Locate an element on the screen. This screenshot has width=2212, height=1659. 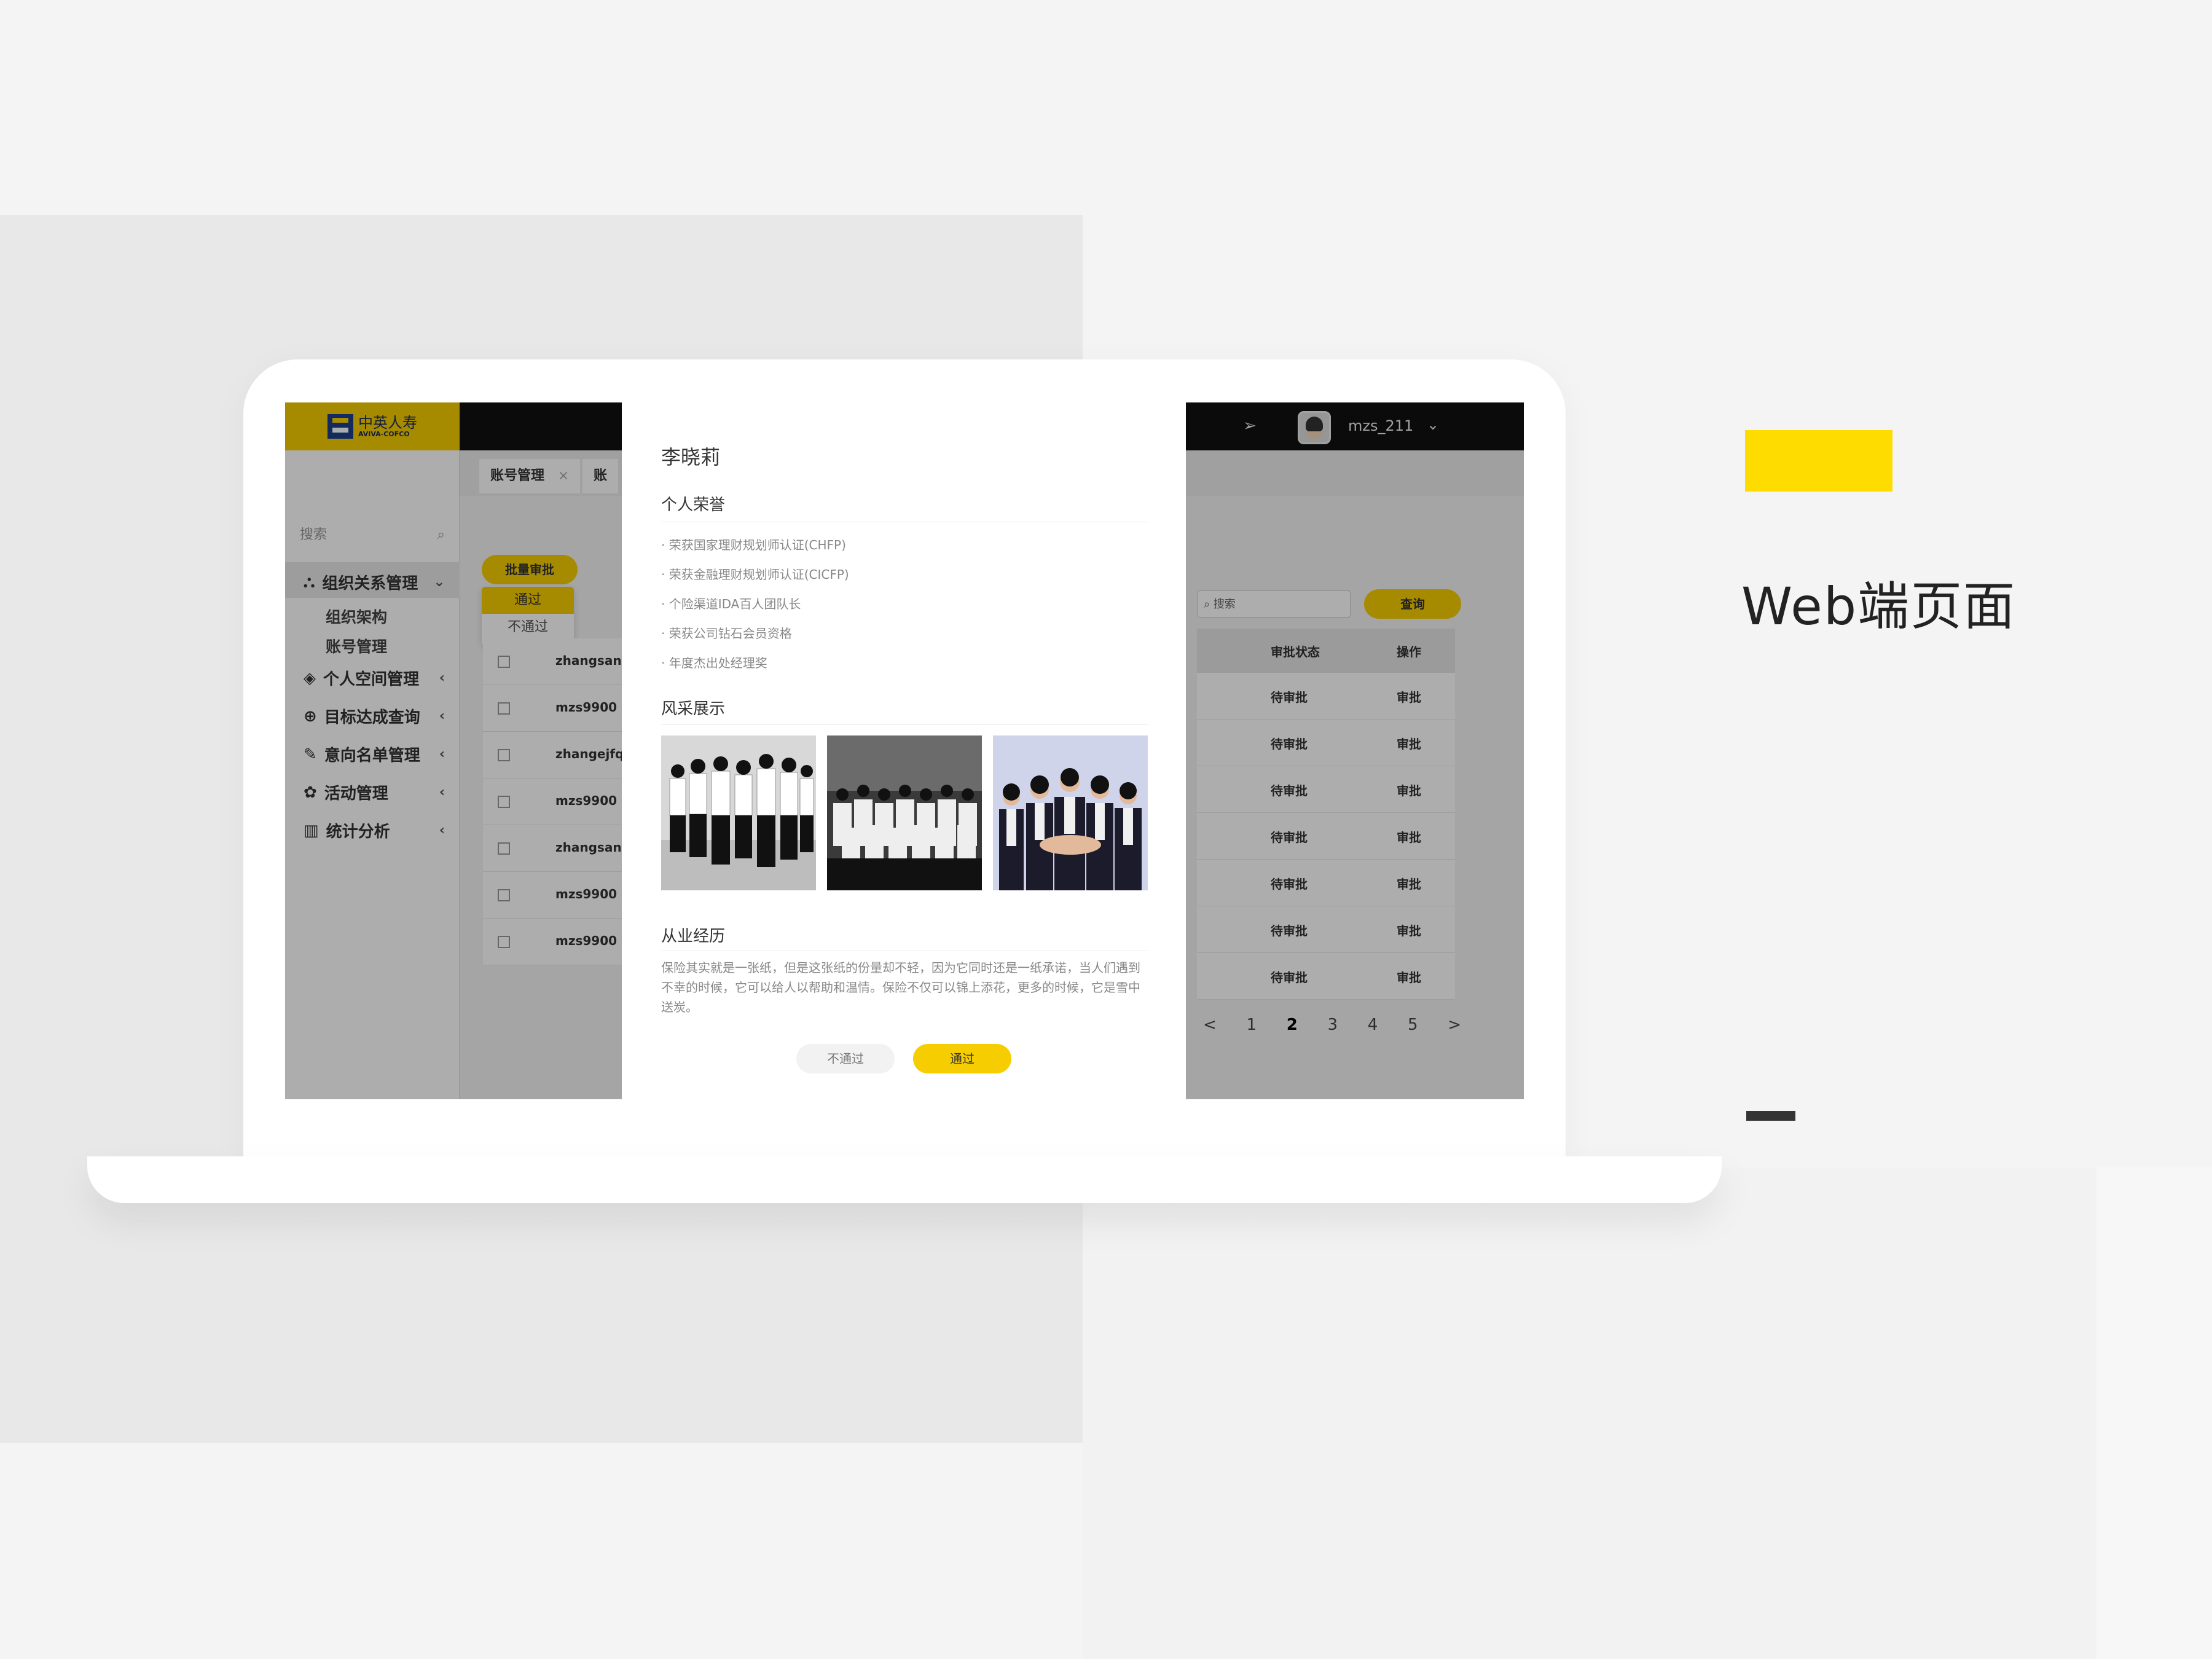
gallery-title: 风采展示 is located at coordinates (693, 709).